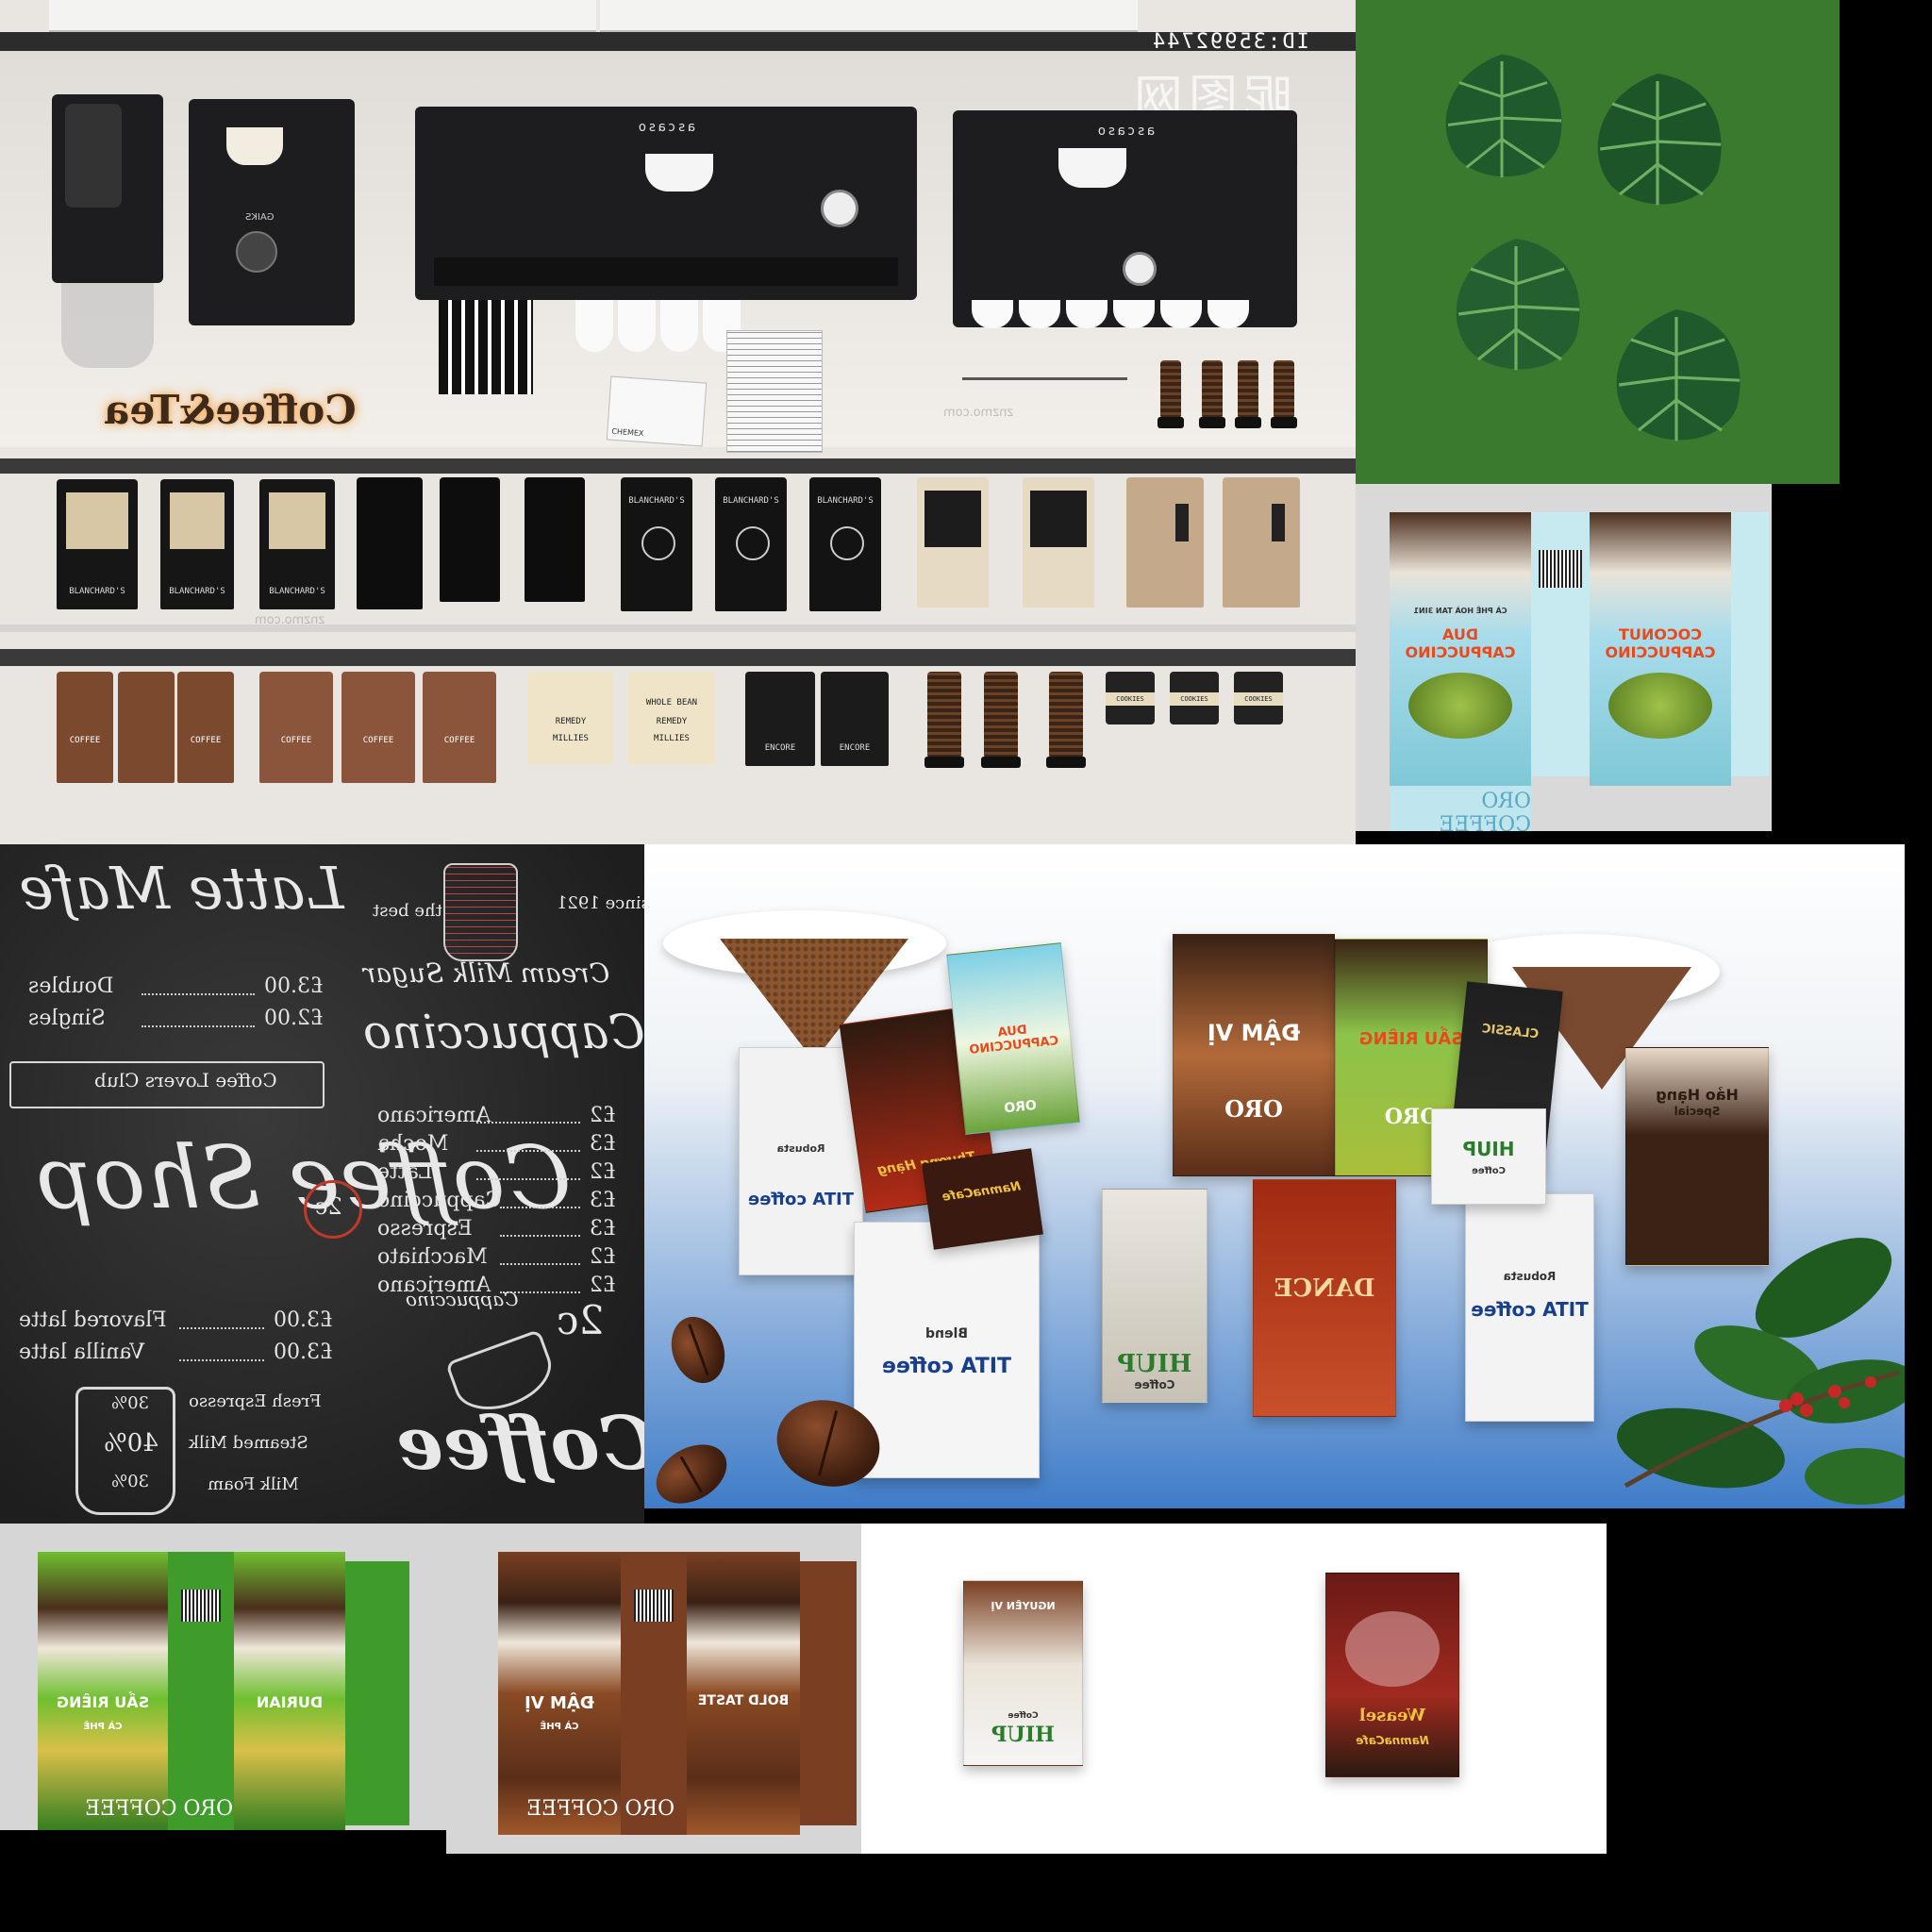 This screenshot has height=1932, width=1932. Describe the element at coordinates (481, 912) in the screenshot. I see `coffee-cup-icon` at that location.